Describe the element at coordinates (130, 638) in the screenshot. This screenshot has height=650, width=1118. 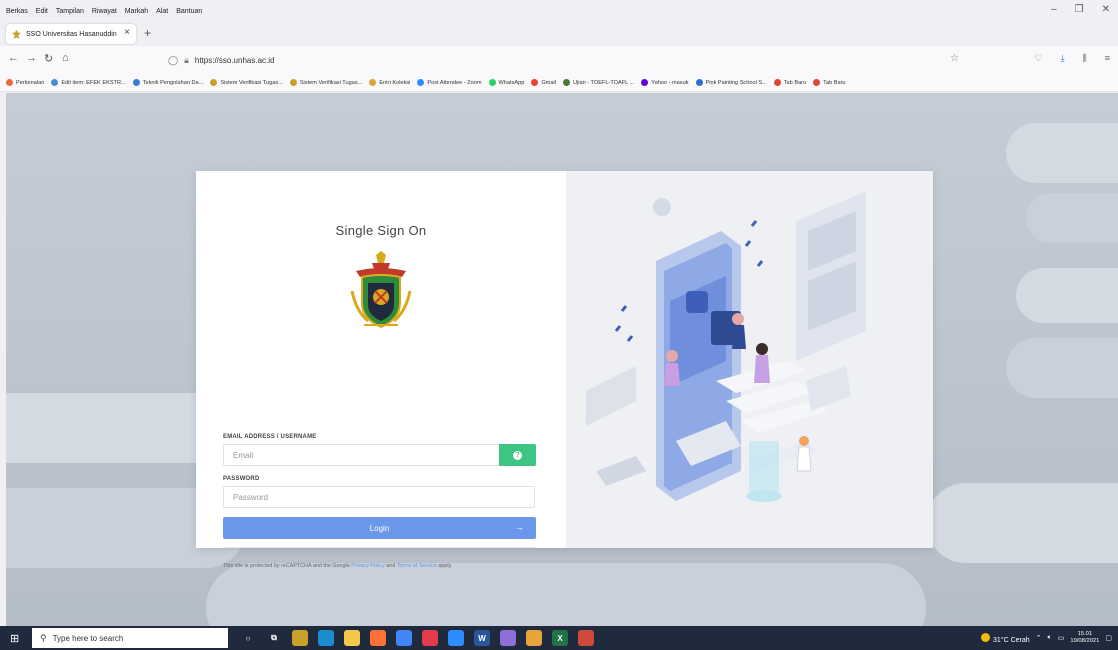
I see `taskbar-search: ⚲ Type here to search` at that location.